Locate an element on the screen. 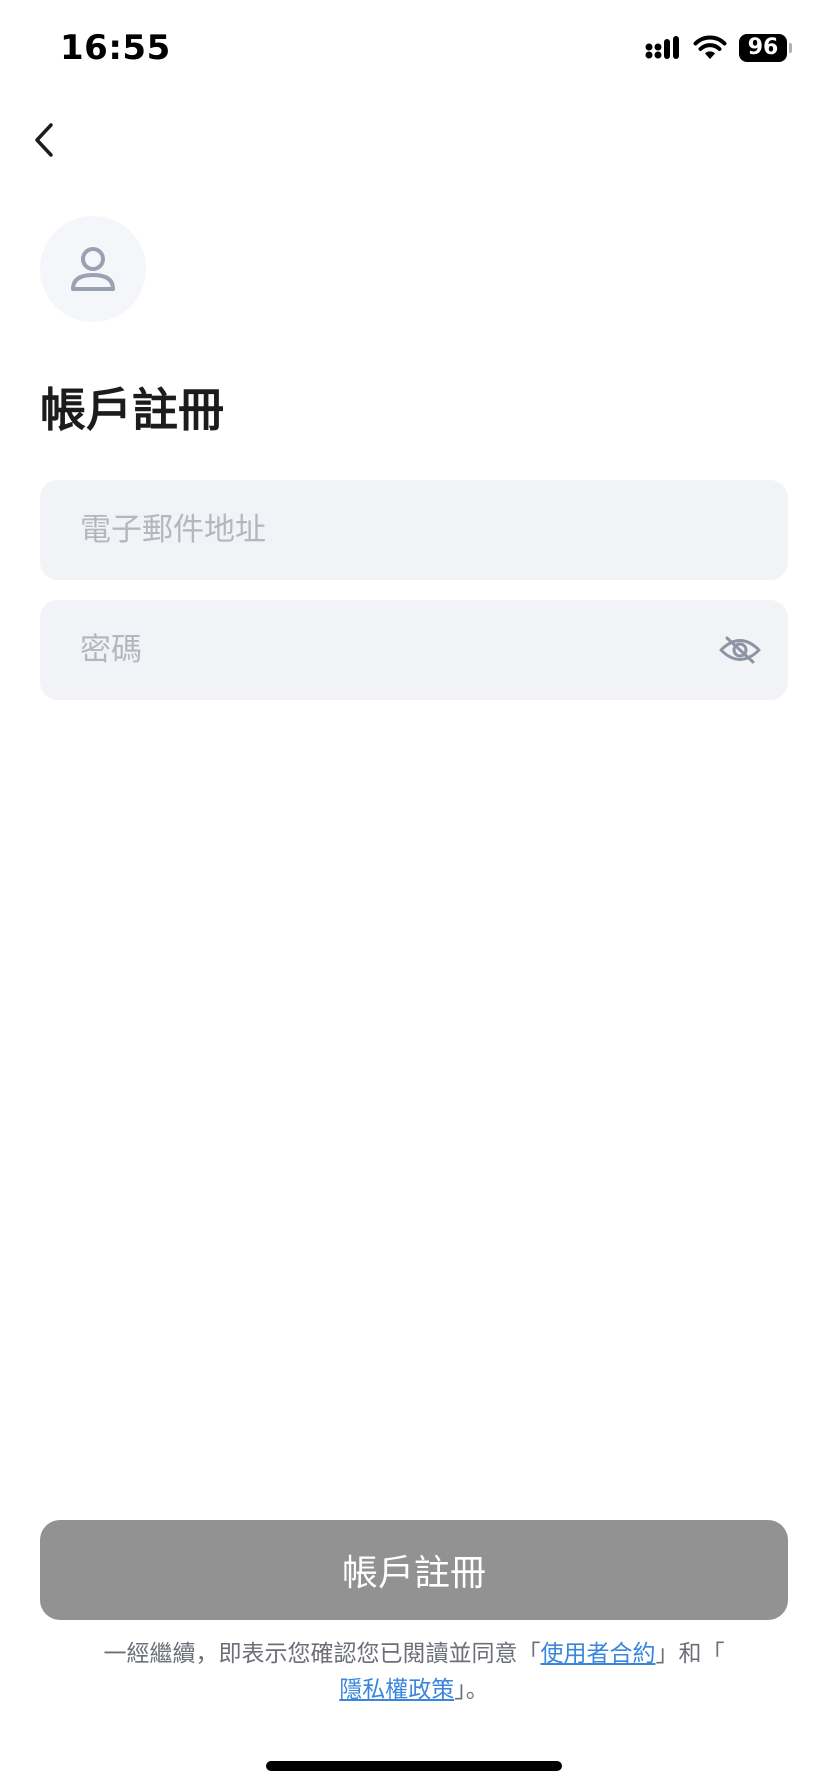 Image resolution: width=828 pixels, height=1792 pixels. email-field is located at coordinates (414, 530).